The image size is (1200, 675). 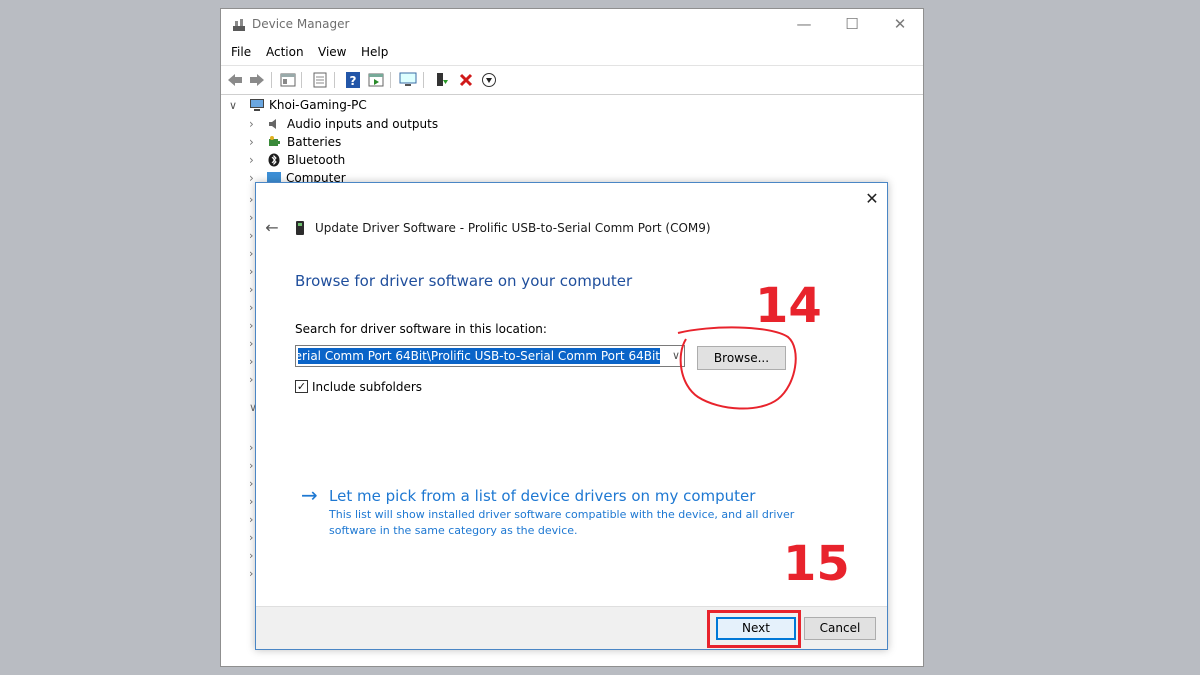 What do you see at coordinates (572, 80) in the screenshot?
I see `toolbar: ?` at bounding box center [572, 80].